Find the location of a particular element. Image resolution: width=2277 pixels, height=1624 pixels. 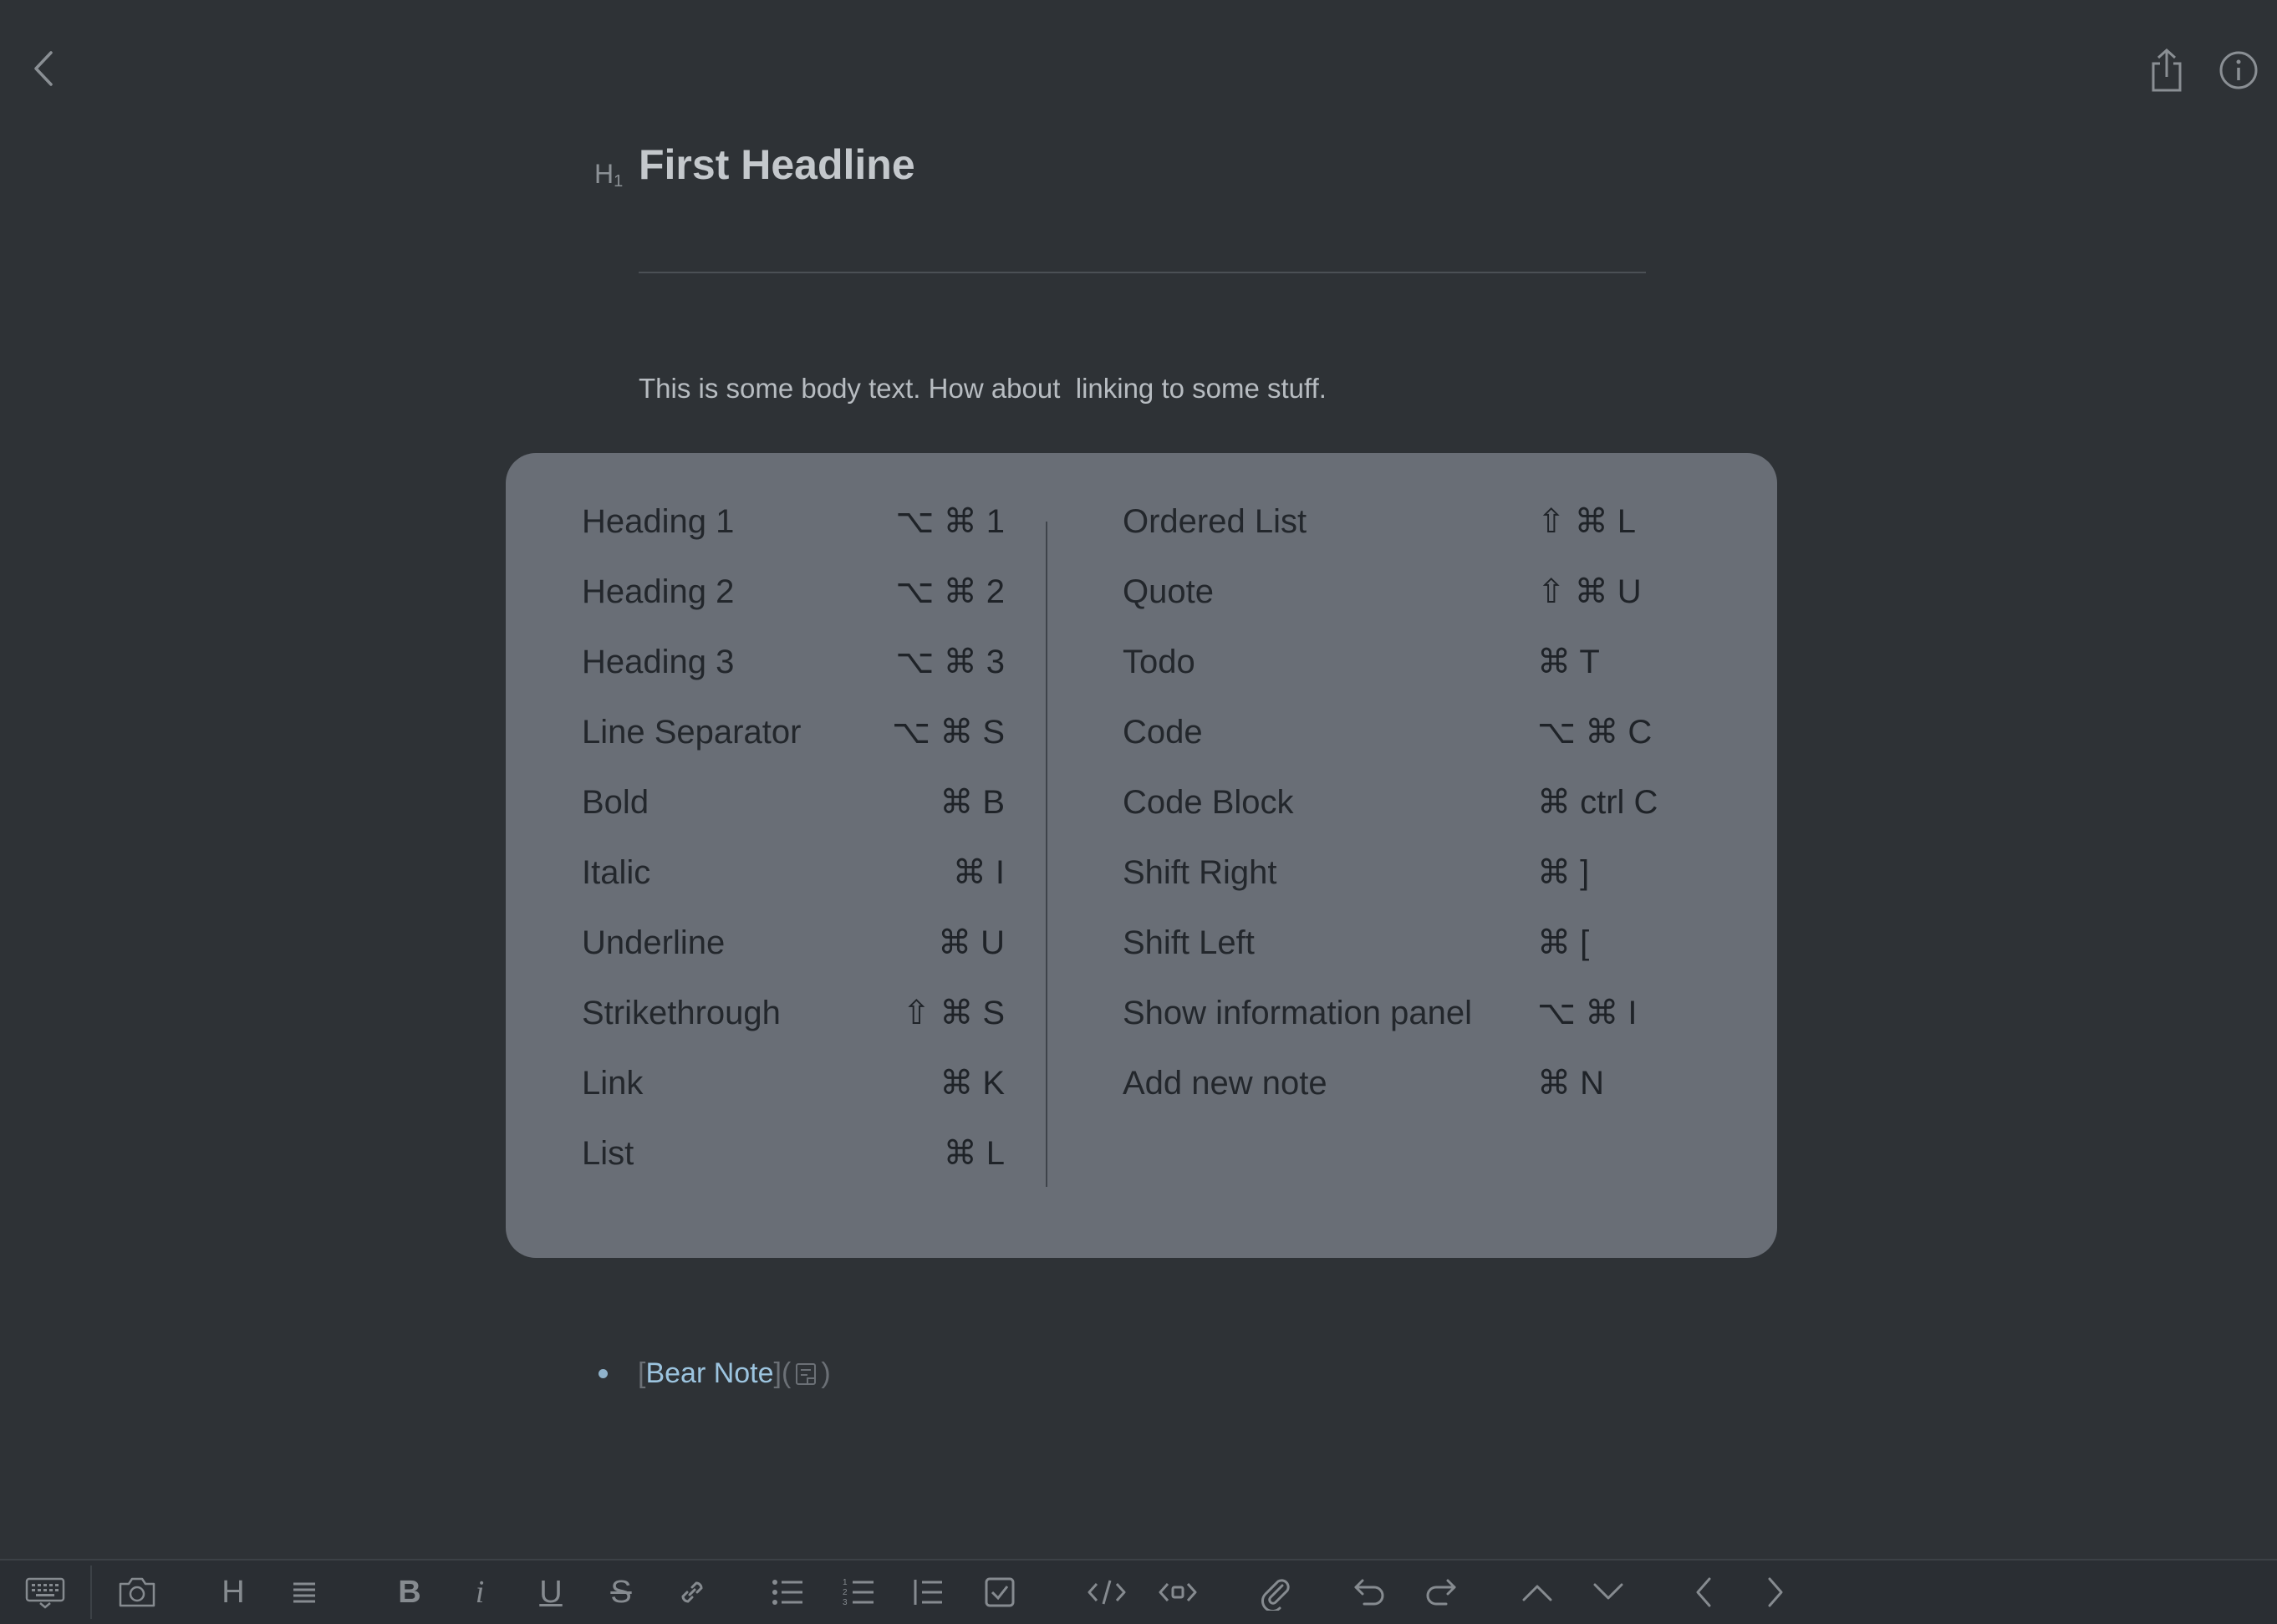

bold-icon: B is located at coordinates (409, 1592).